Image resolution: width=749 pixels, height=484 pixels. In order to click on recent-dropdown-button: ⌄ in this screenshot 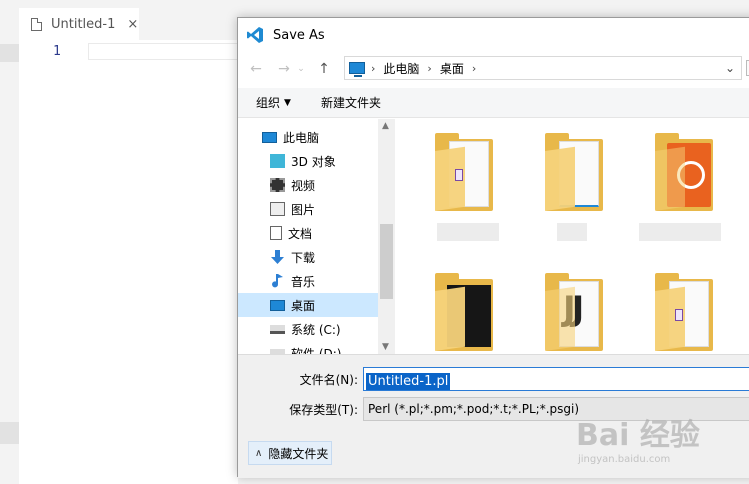, I will do `click(301, 69)`.